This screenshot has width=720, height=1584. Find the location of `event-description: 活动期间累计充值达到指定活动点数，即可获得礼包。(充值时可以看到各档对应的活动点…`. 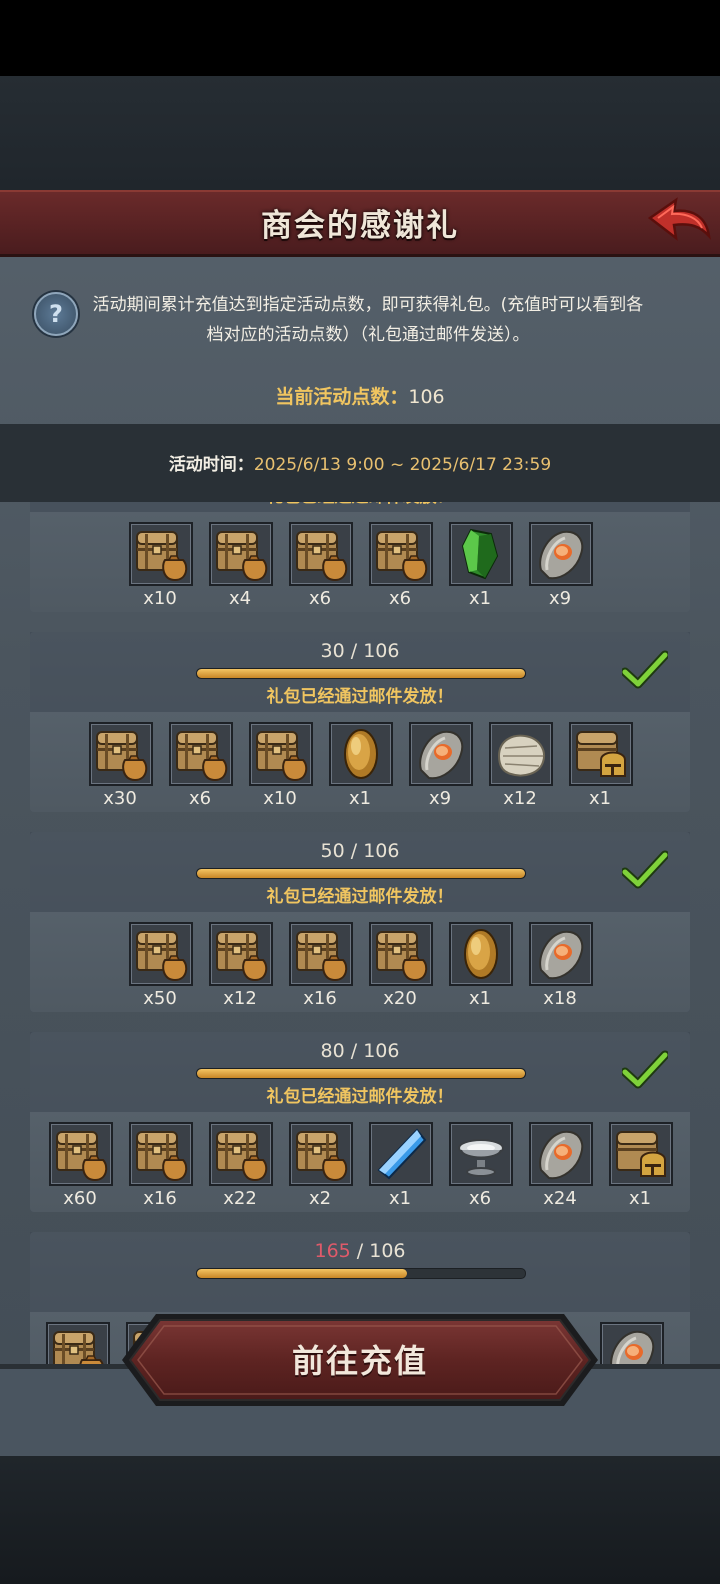

event-description: 活动期间累计充值达到指定活动点数，即可获得礼包。(充值时可以看到各档对应的活动点… is located at coordinates (368, 320).